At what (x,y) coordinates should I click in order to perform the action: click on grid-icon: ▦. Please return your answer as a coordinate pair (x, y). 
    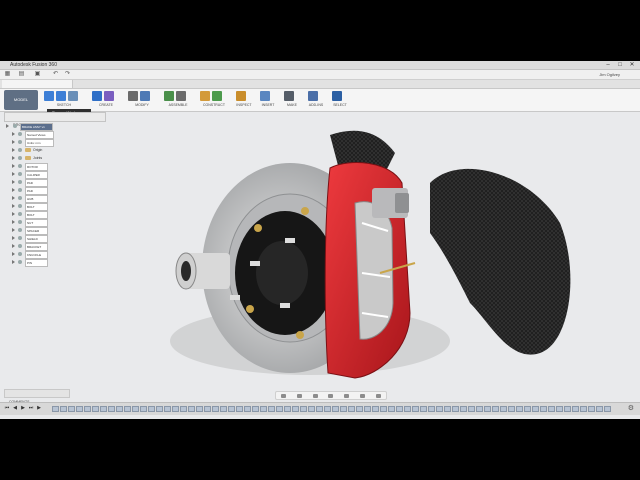
    Looking at the image, I should click on (7, 74).